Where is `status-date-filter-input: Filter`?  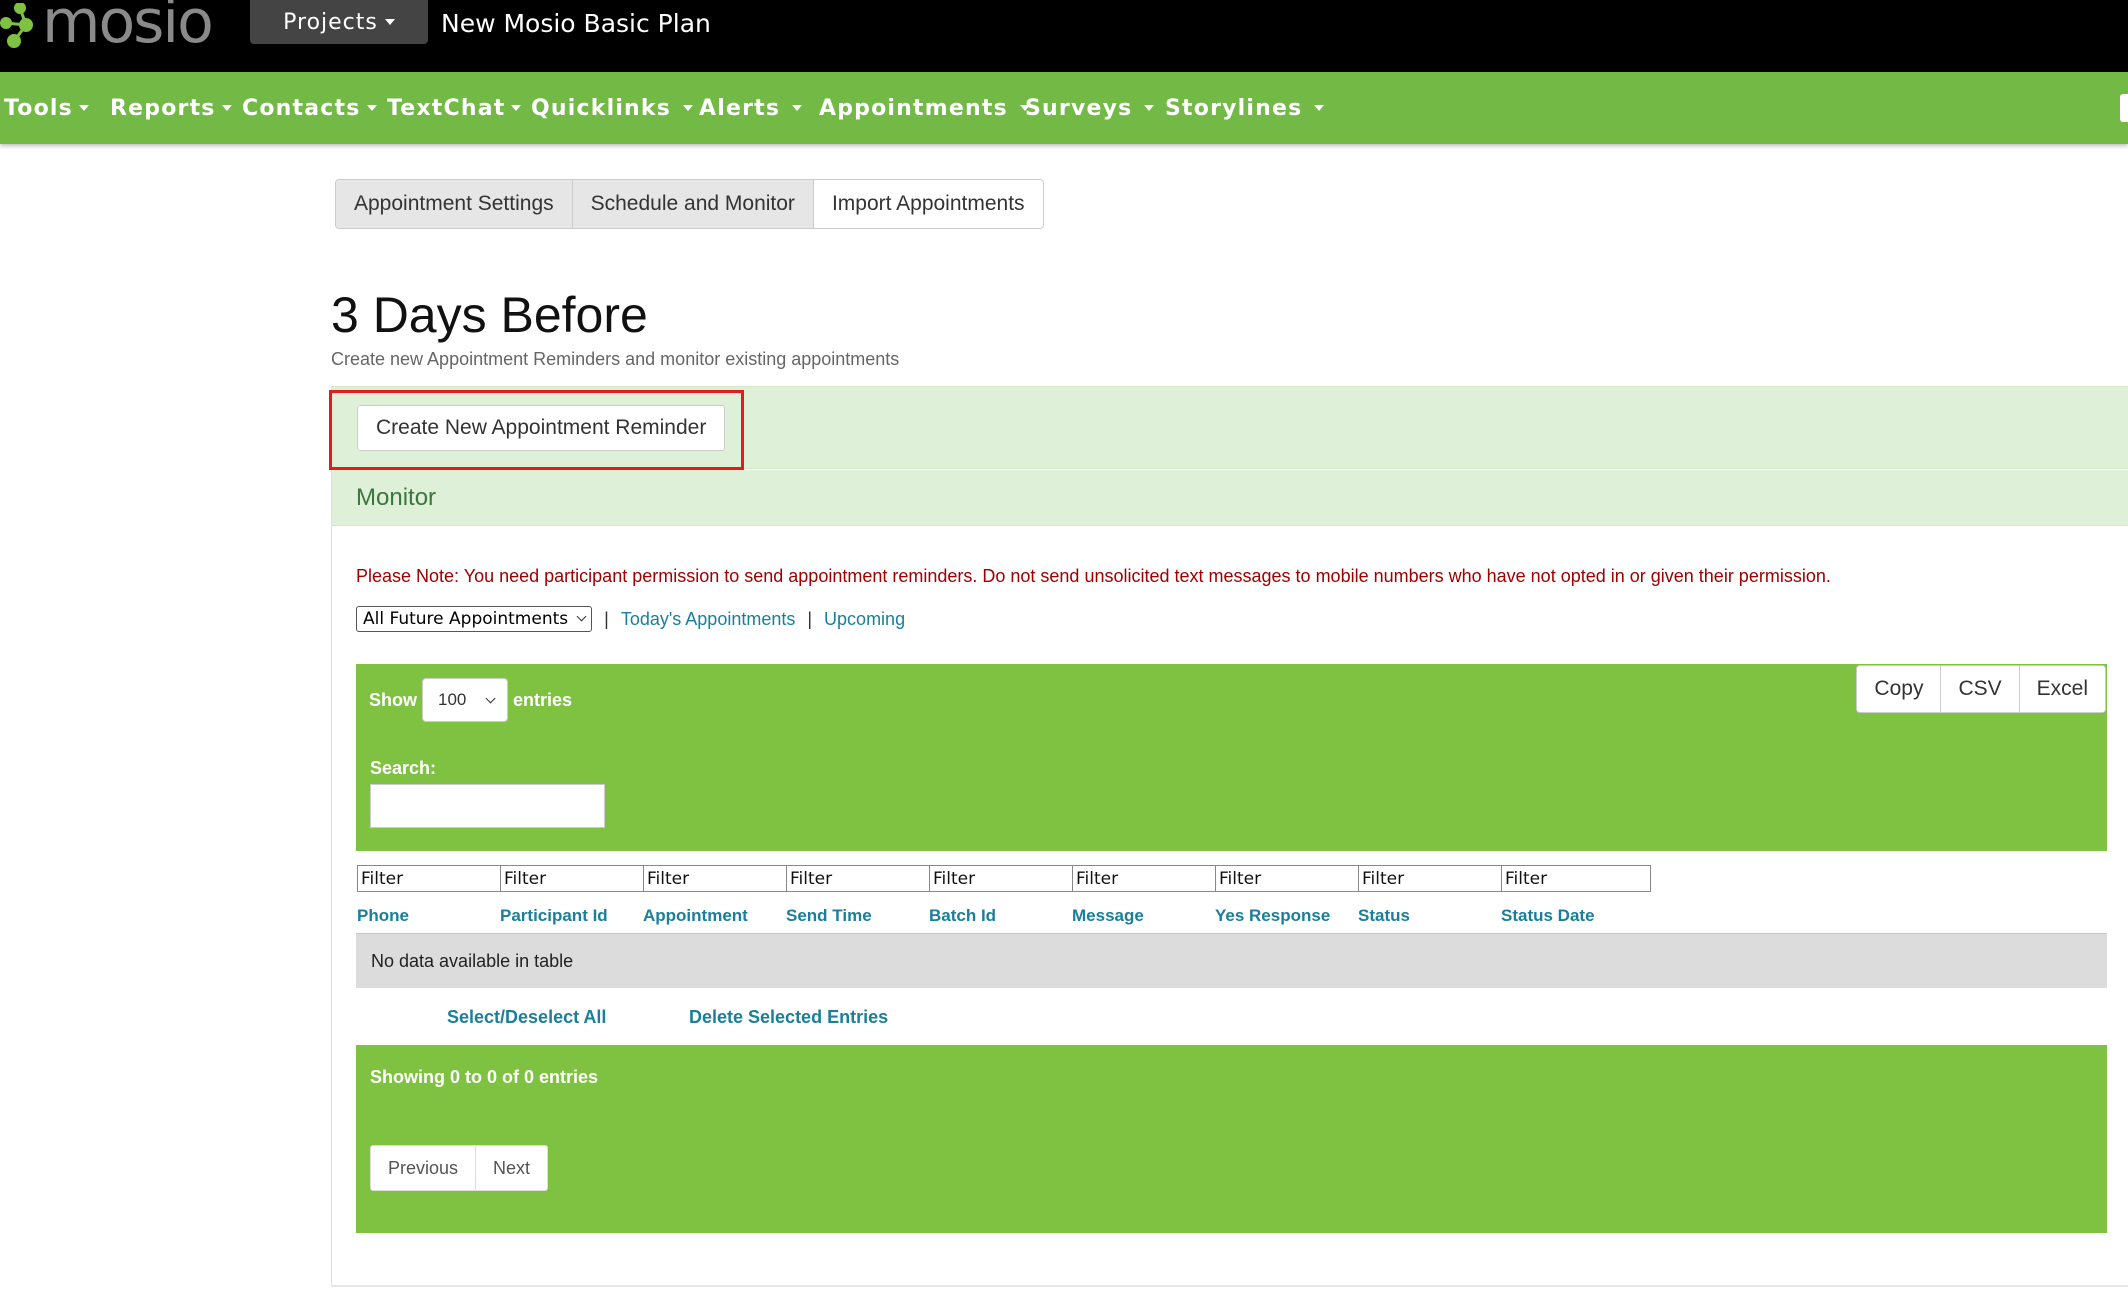
status-date-filter-input: Filter is located at coordinates (1576, 878).